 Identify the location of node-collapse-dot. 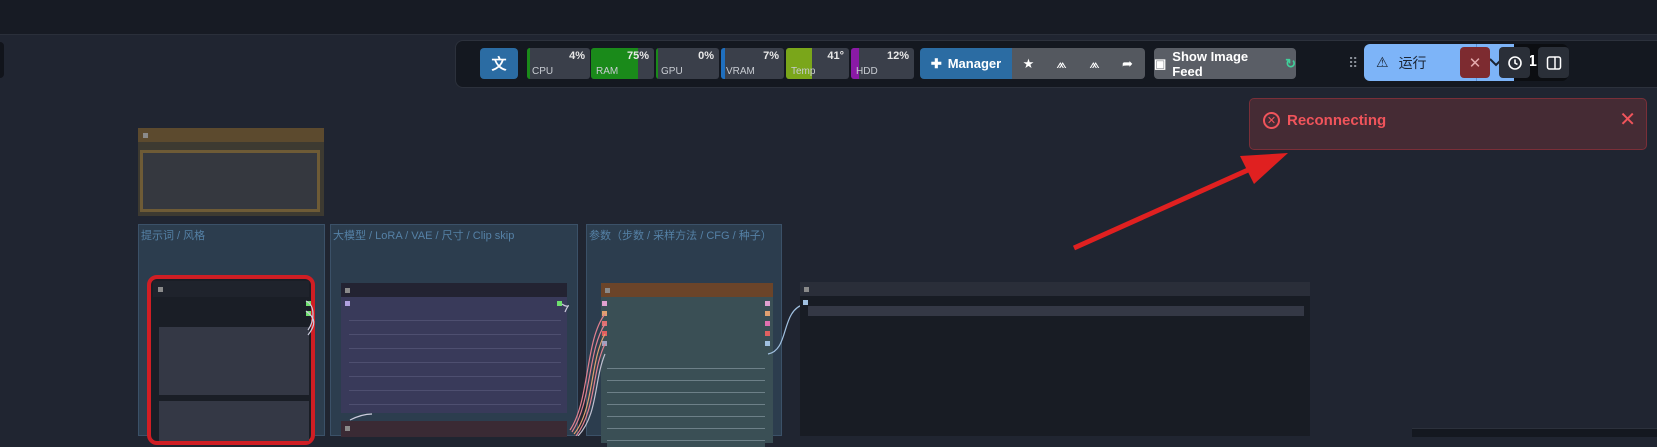
(806, 289).